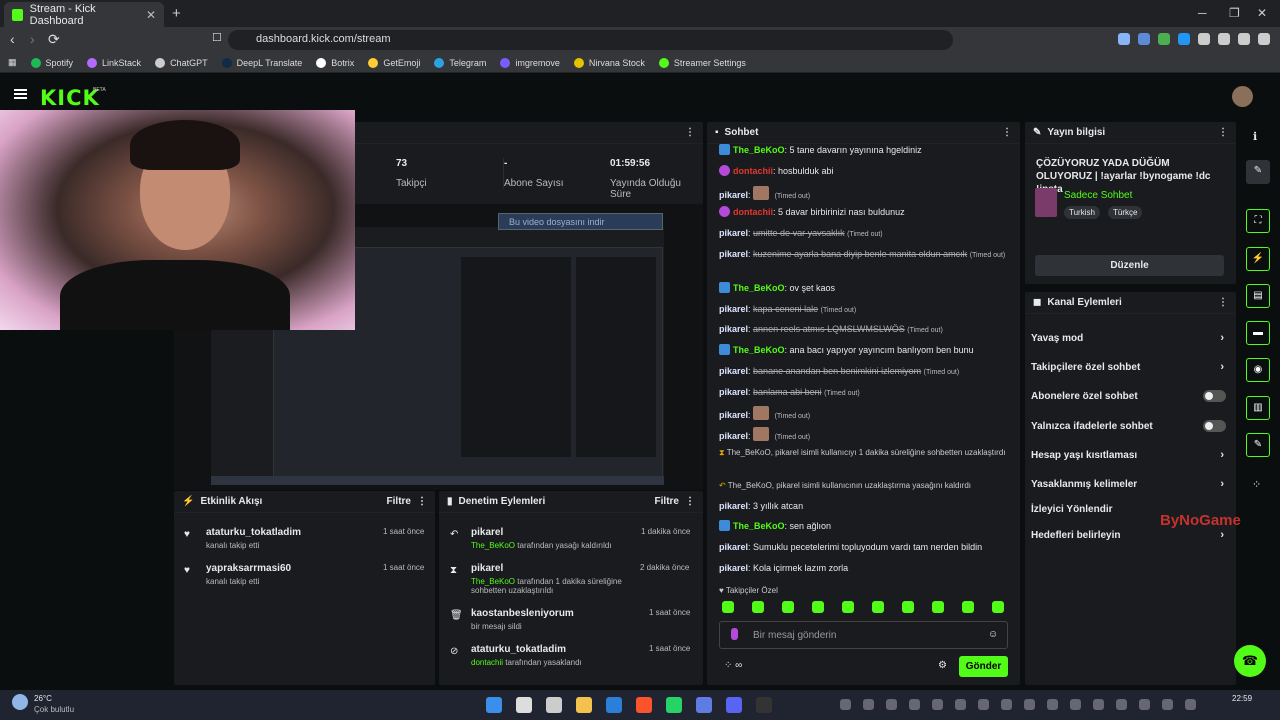  Describe the element at coordinates (734, 705) in the screenshot. I see `discord-icon` at that location.